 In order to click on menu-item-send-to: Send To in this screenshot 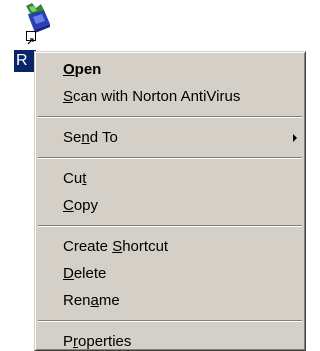, I will do `click(170, 137)`.